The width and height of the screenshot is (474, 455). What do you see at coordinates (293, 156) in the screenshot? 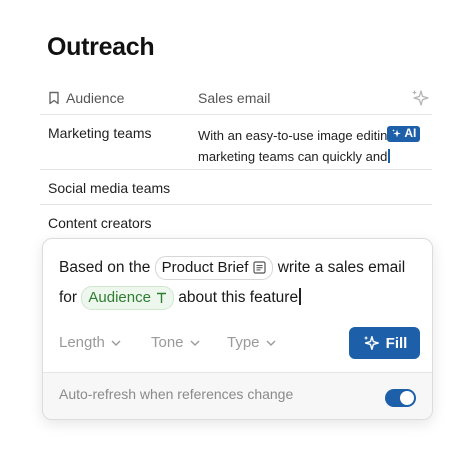
I see `email-text-line: marketing teams can quickly and` at bounding box center [293, 156].